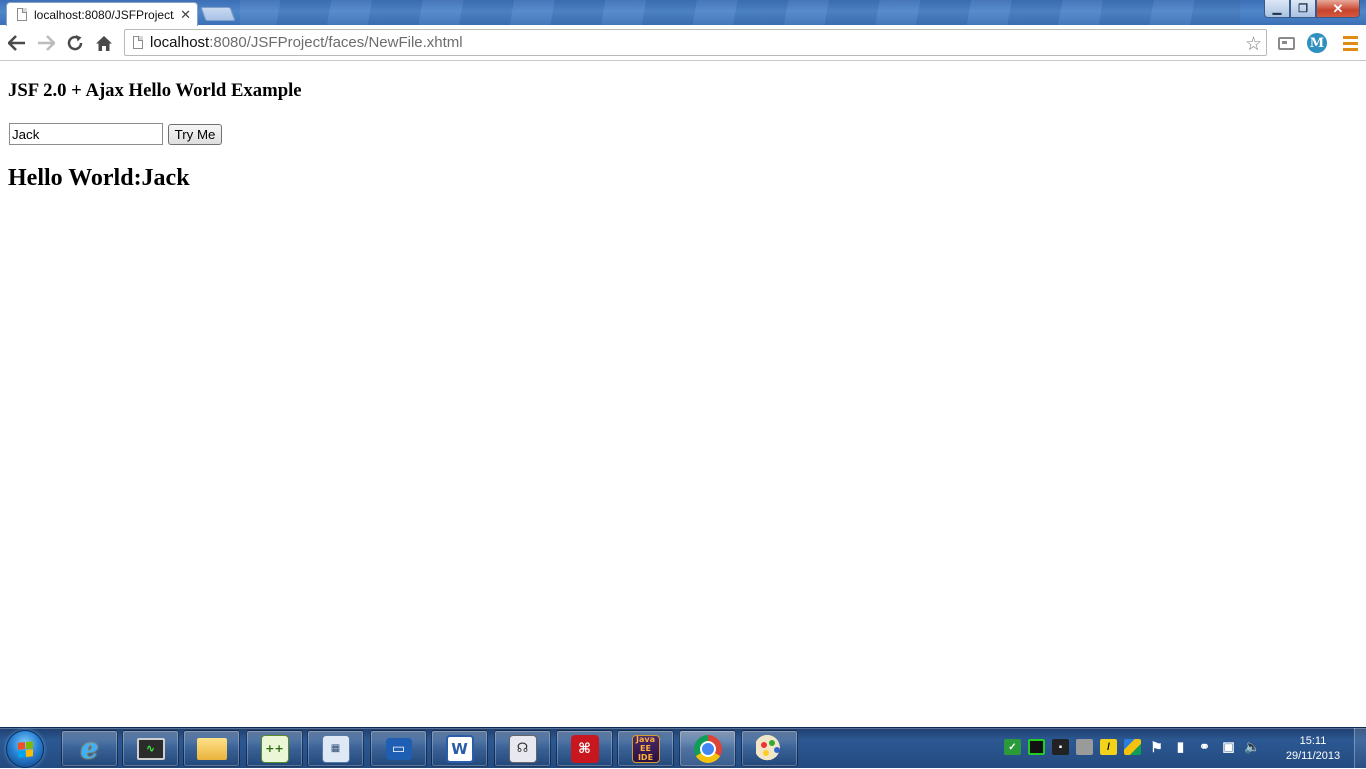 This screenshot has height=769, width=1366. What do you see at coordinates (218, 14) in the screenshot?
I see `new-tab-button` at bounding box center [218, 14].